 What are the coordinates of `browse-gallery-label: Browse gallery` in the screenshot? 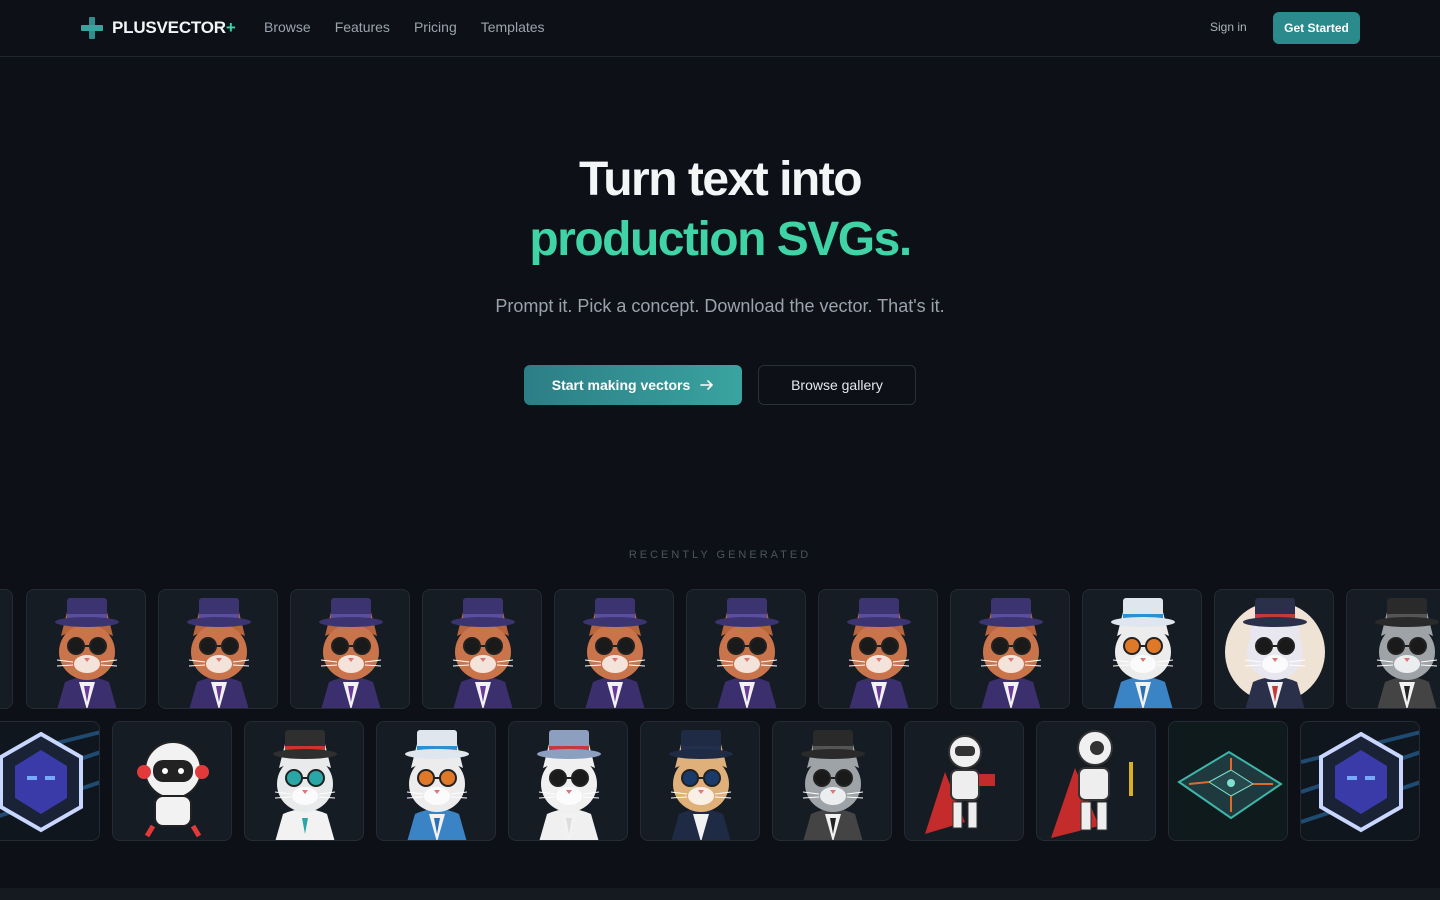 It's located at (837, 385).